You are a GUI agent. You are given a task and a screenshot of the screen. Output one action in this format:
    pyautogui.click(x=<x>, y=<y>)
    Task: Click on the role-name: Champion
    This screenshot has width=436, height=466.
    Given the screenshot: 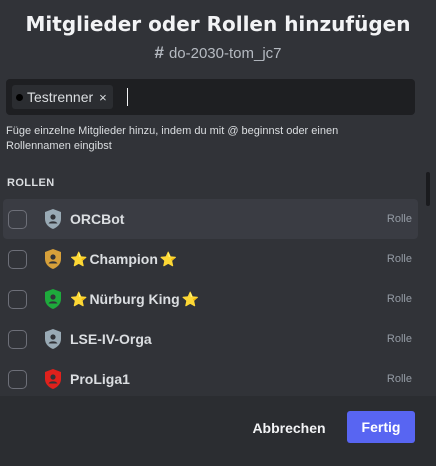 What is the action you would take?
    pyautogui.click(x=123, y=259)
    